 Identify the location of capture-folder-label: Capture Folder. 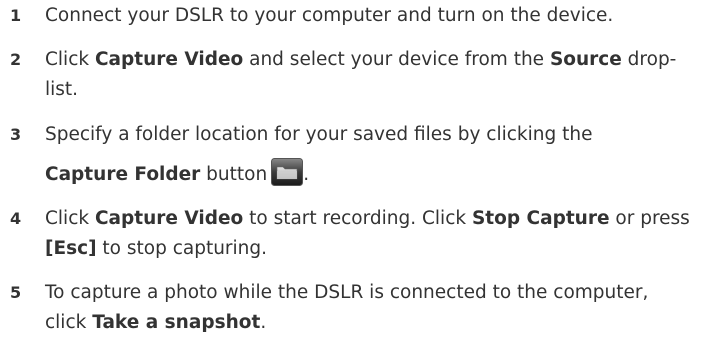
(123, 174).